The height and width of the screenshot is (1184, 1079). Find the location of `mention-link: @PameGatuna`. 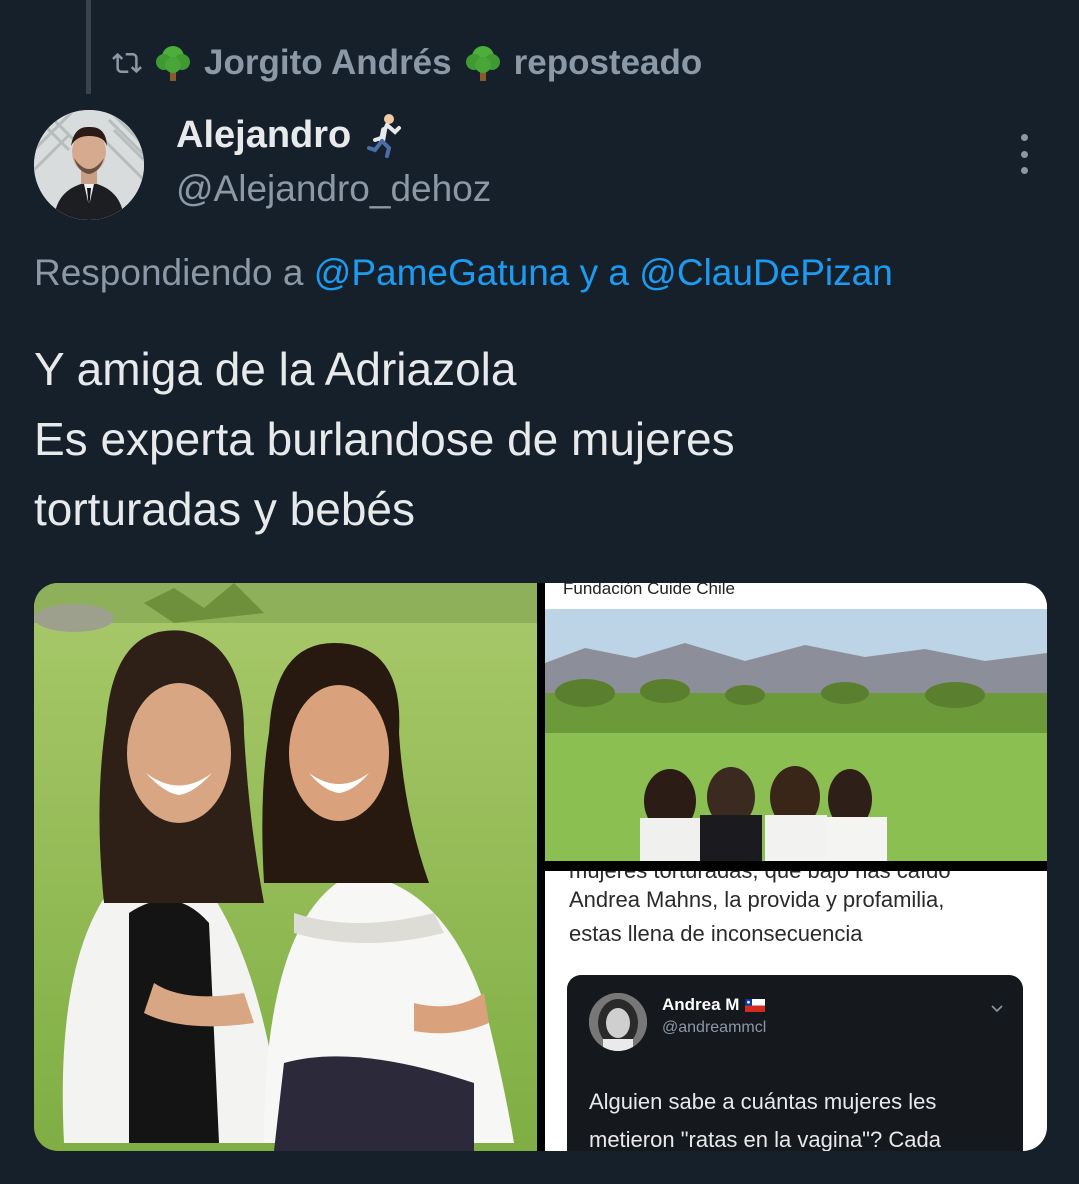

mention-link: @PameGatuna is located at coordinates (442, 272).